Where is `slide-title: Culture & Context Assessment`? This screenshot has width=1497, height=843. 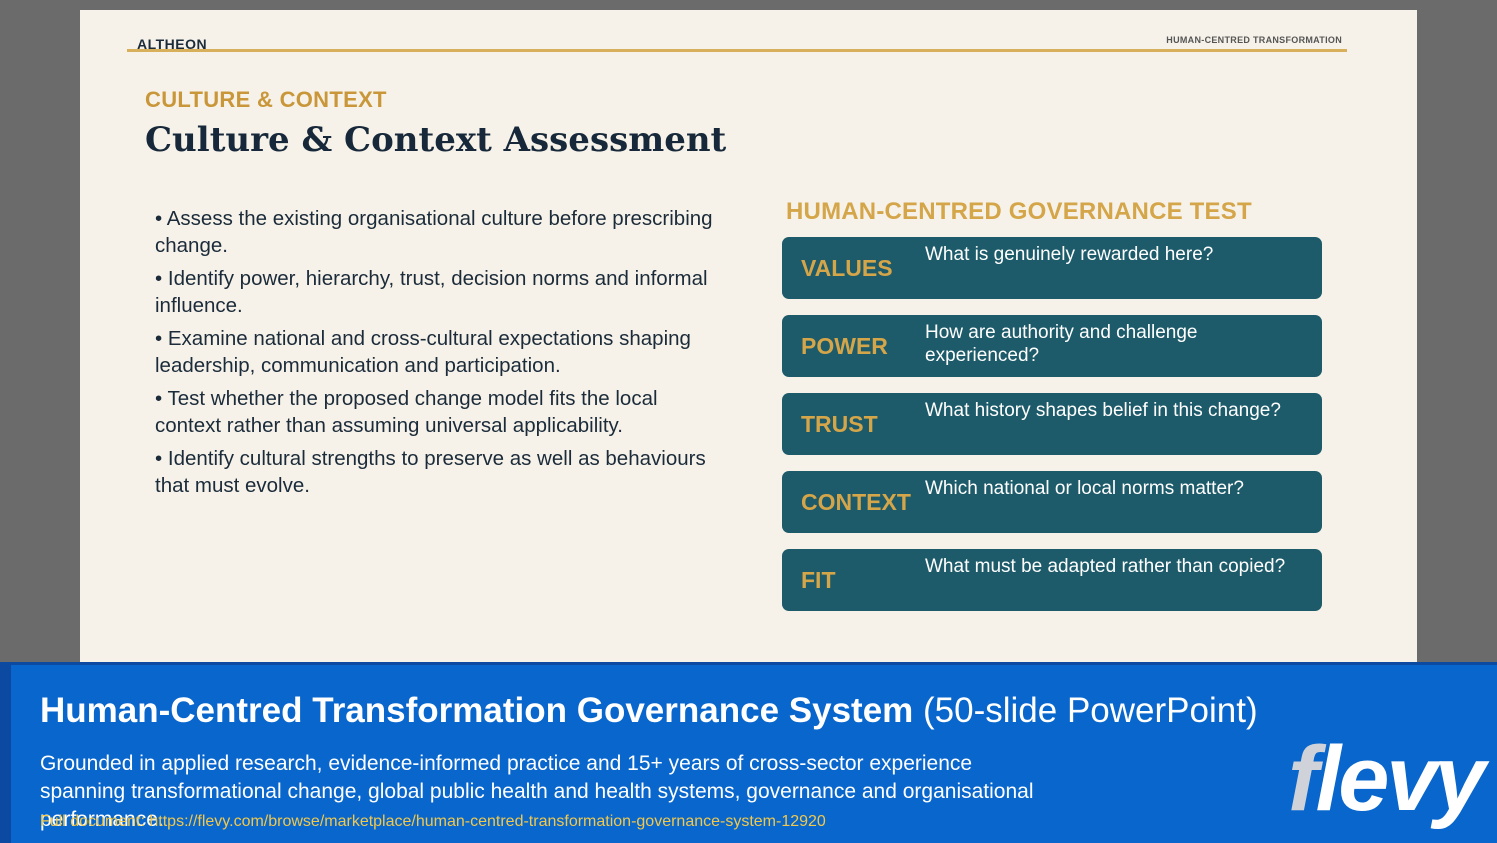
slide-title: Culture & Context Assessment is located at coordinates (436, 140).